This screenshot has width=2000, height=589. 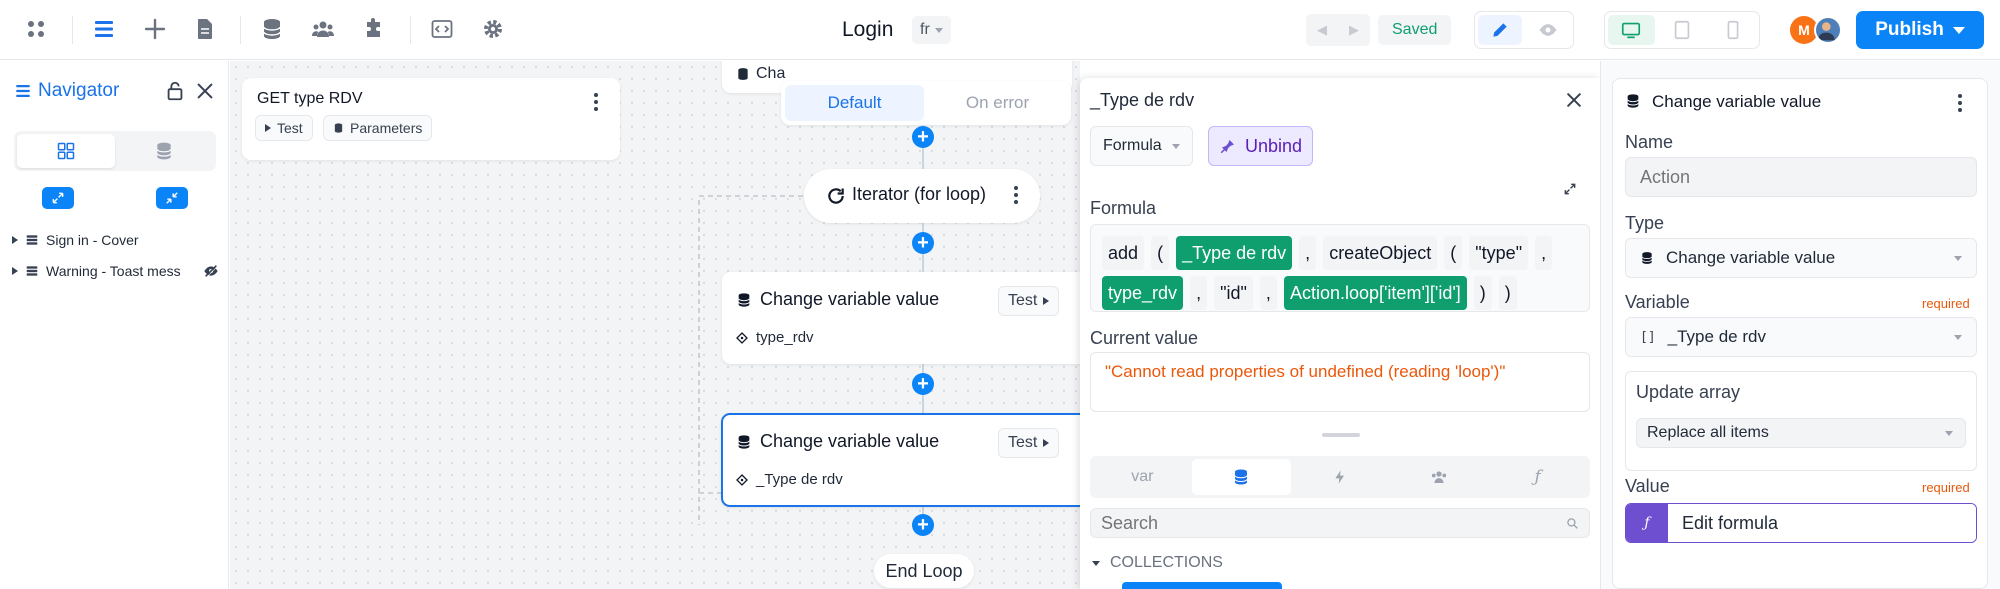 I want to click on change-variable-card: Change variable value Test type_rdv, so click(x=901, y=318).